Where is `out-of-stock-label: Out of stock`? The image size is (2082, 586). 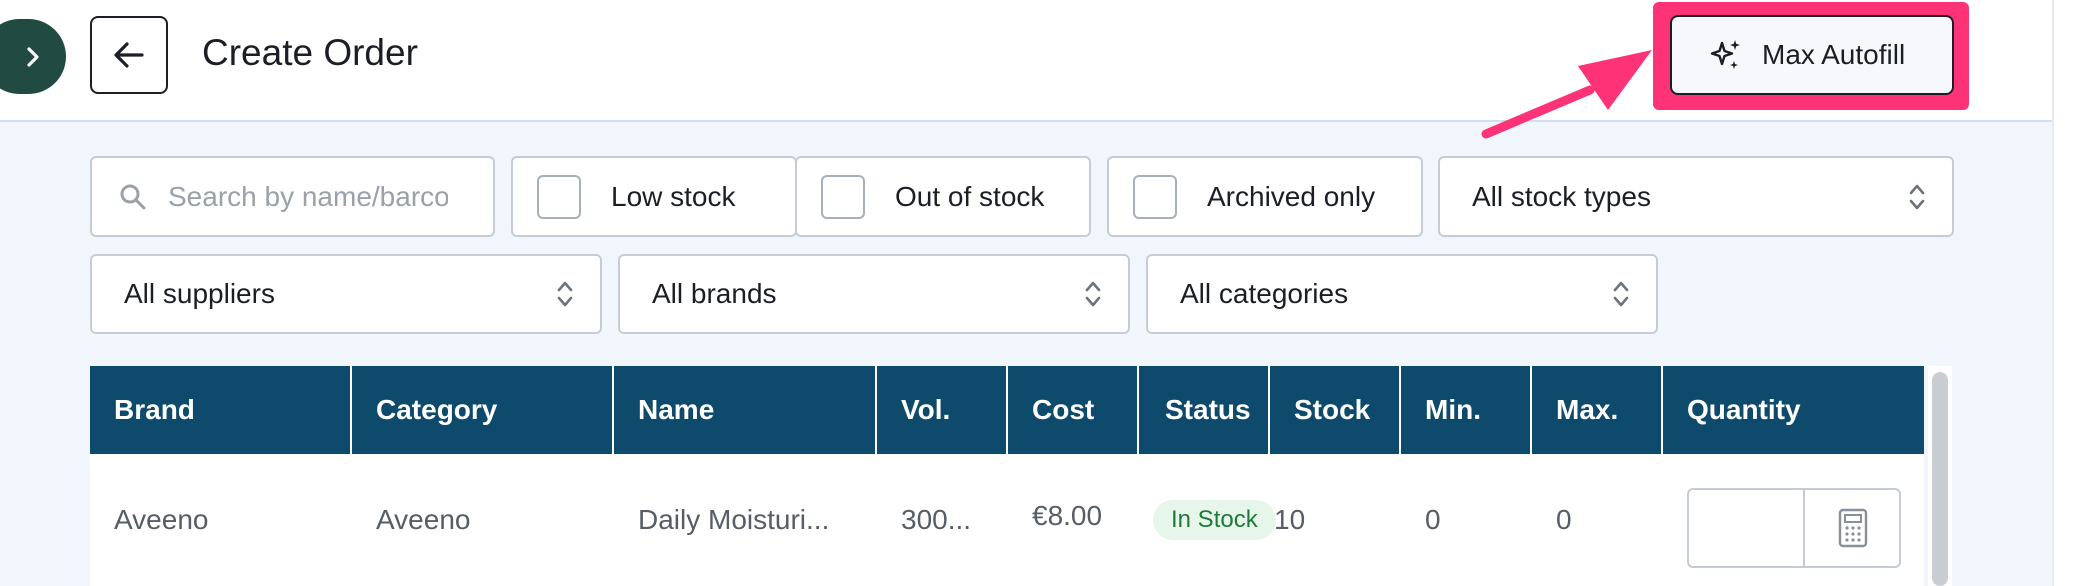
out-of-stock-label: Out of stock is located at coordinates (970, 196).